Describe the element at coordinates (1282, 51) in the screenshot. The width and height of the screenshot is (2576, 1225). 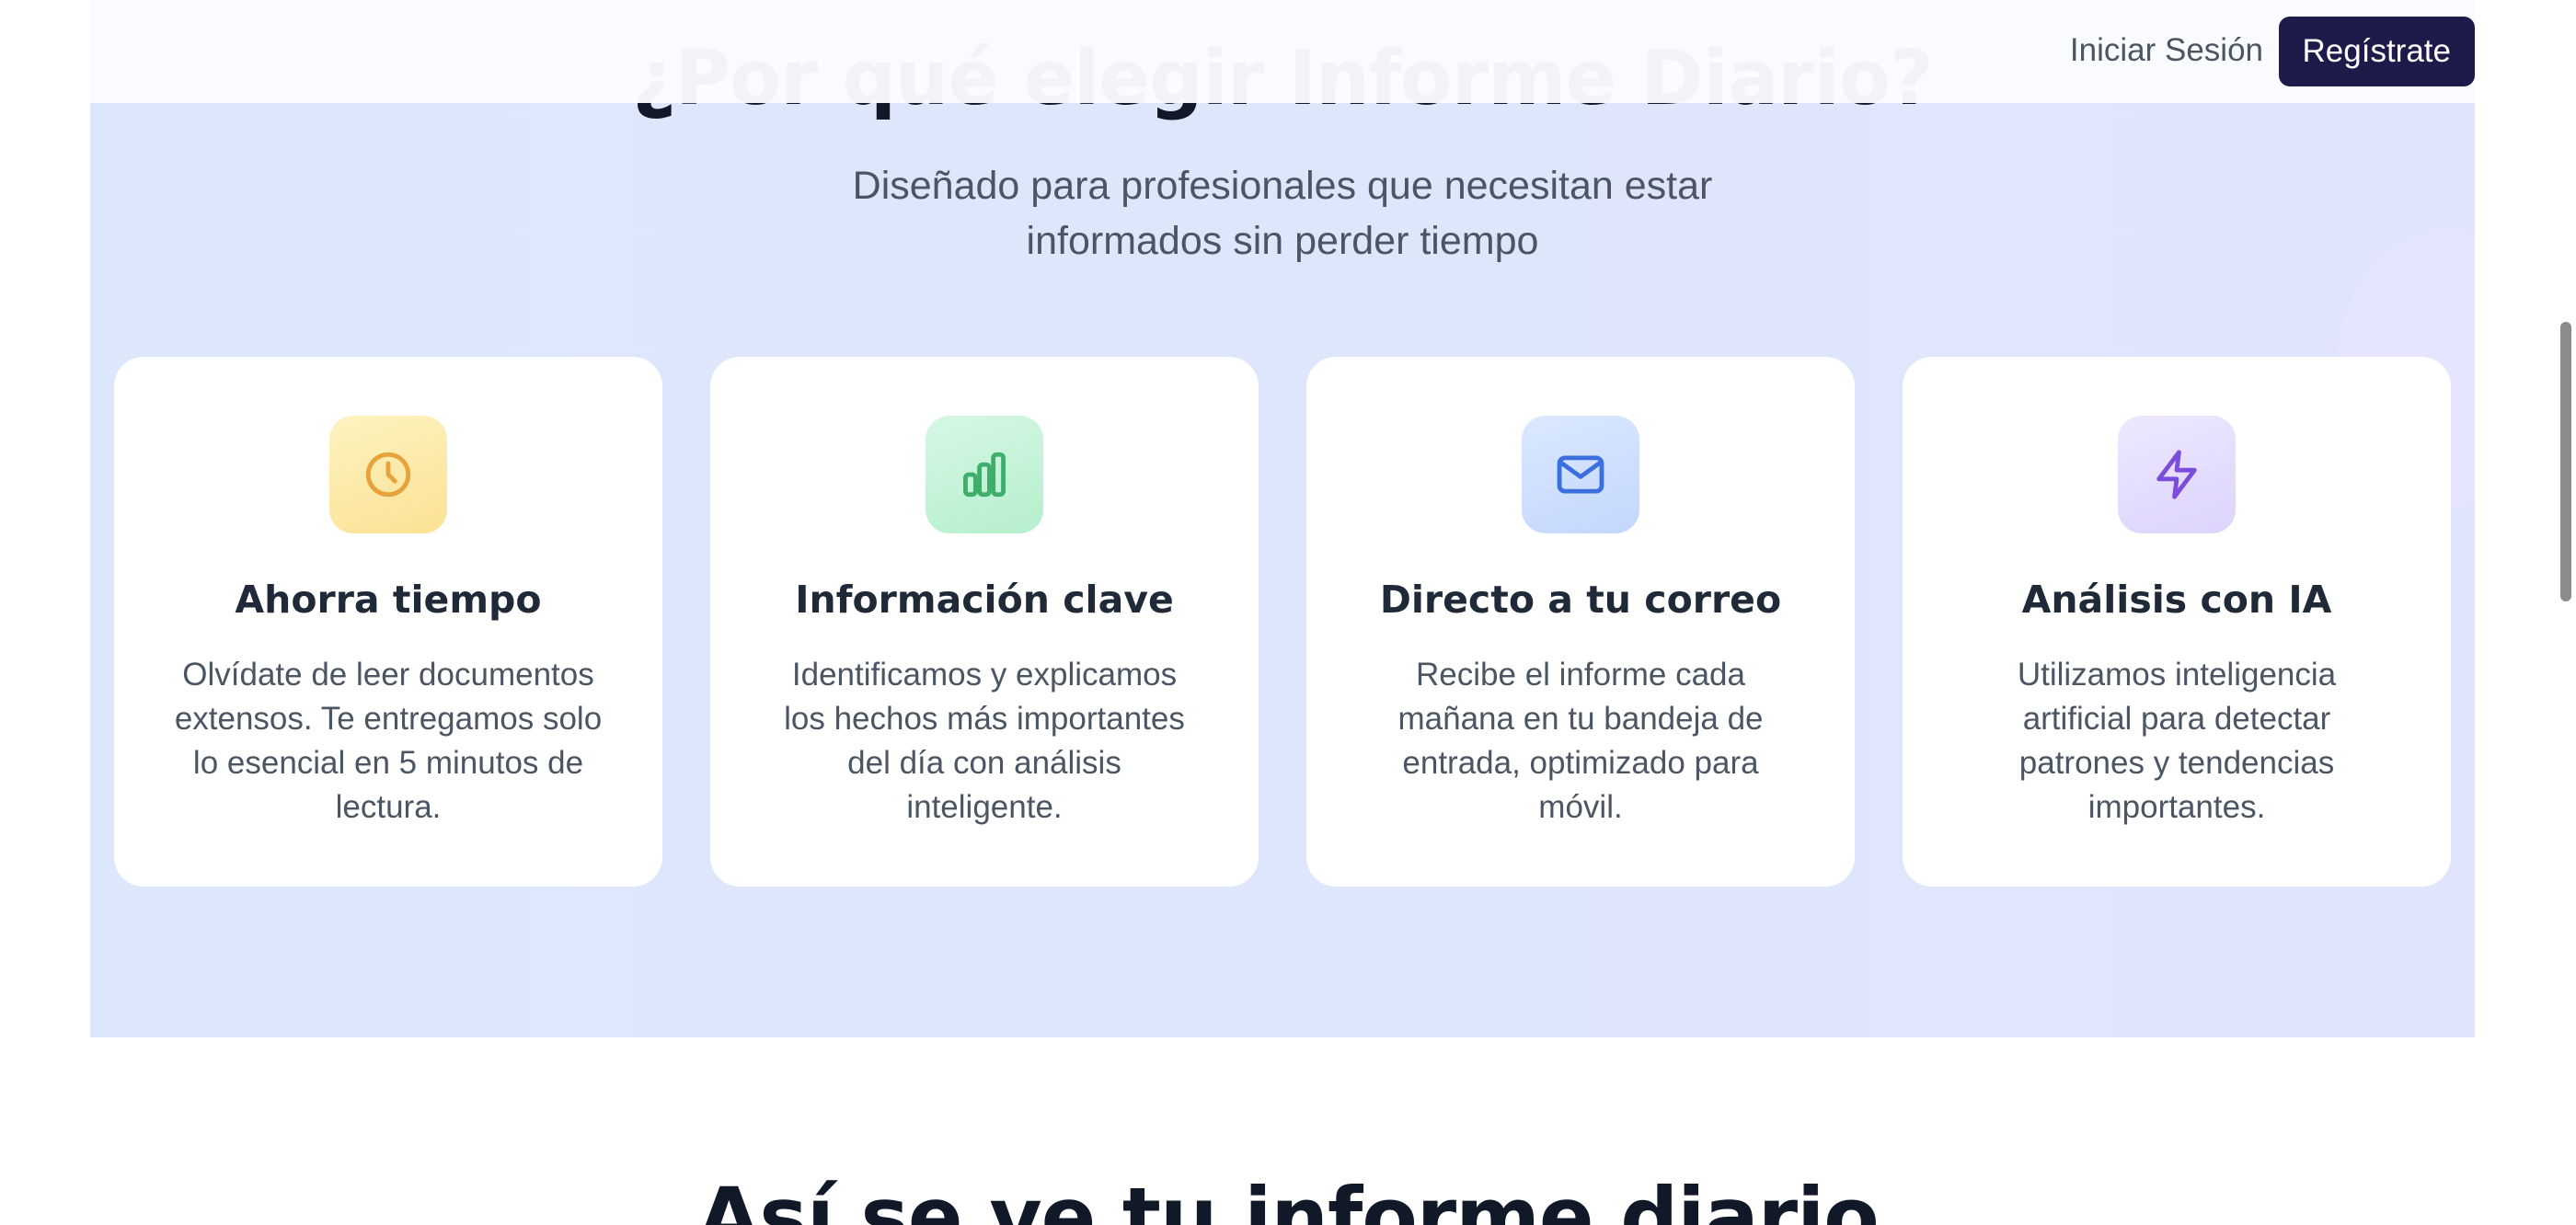
I see `top-navigation-bar: Iniciar Sesión Regístrate` at that location.